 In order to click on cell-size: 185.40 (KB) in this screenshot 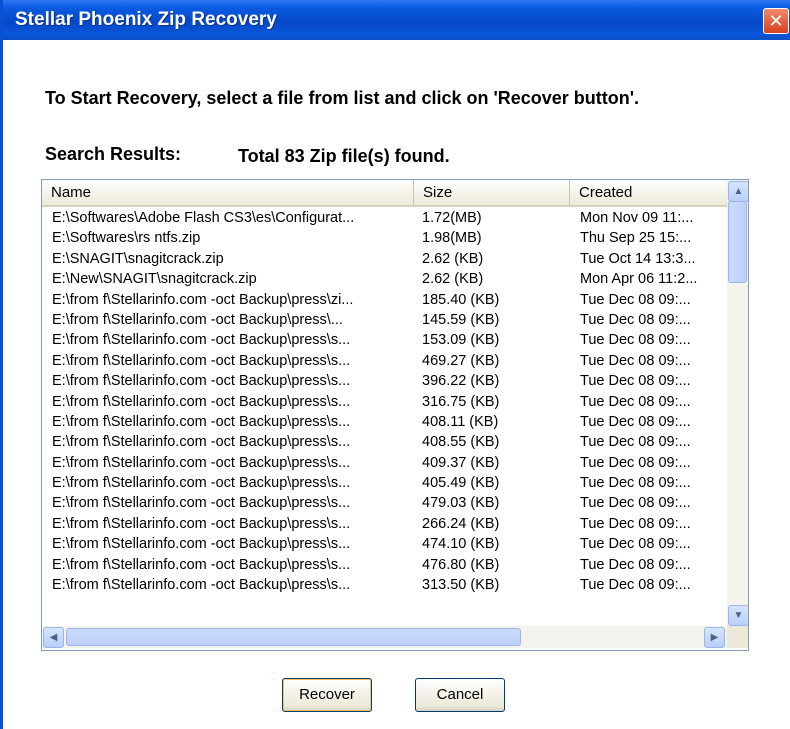, I will do `click(461, 299)`.